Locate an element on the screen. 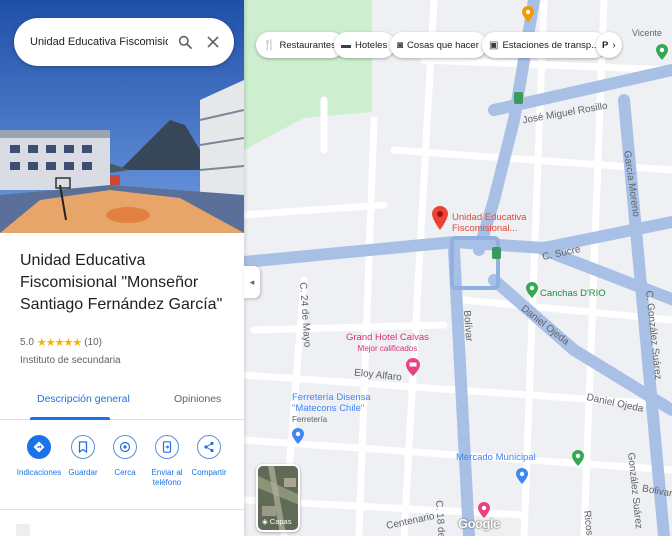  chevron-left-icon: ◂ is located at coordinates (252, 281).